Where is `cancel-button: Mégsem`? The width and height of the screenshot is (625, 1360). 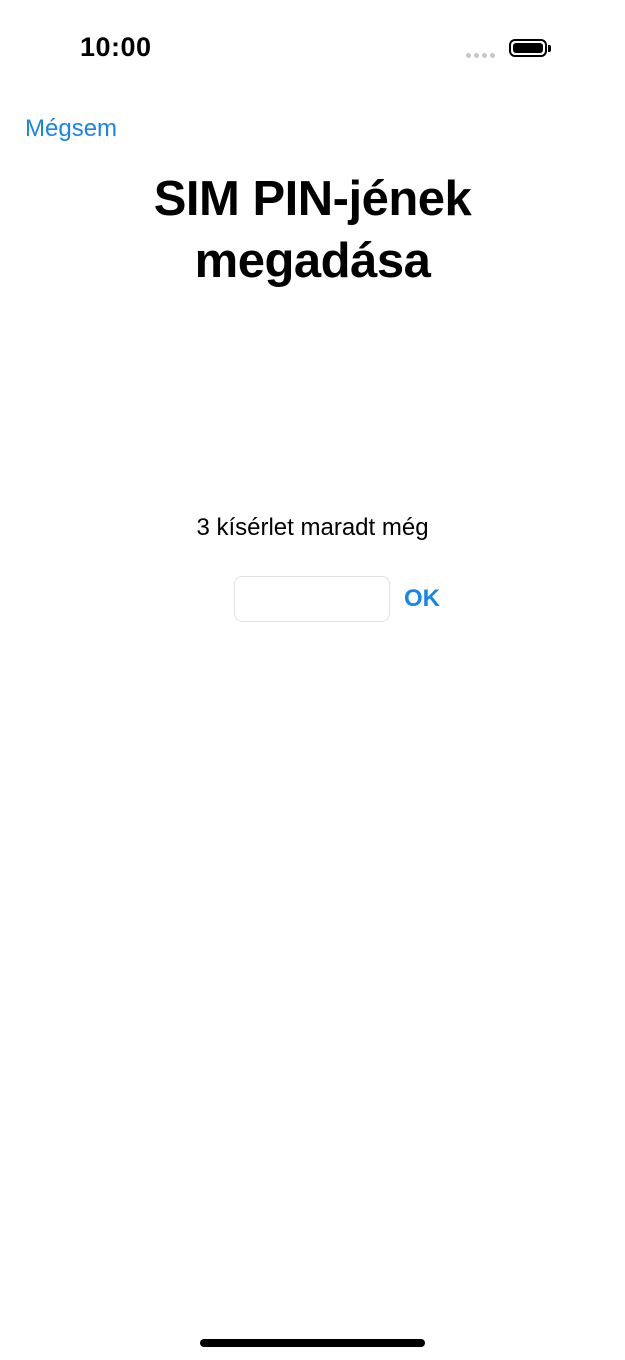
cancel-button: Mégsem is located at coordinates (71, 129).